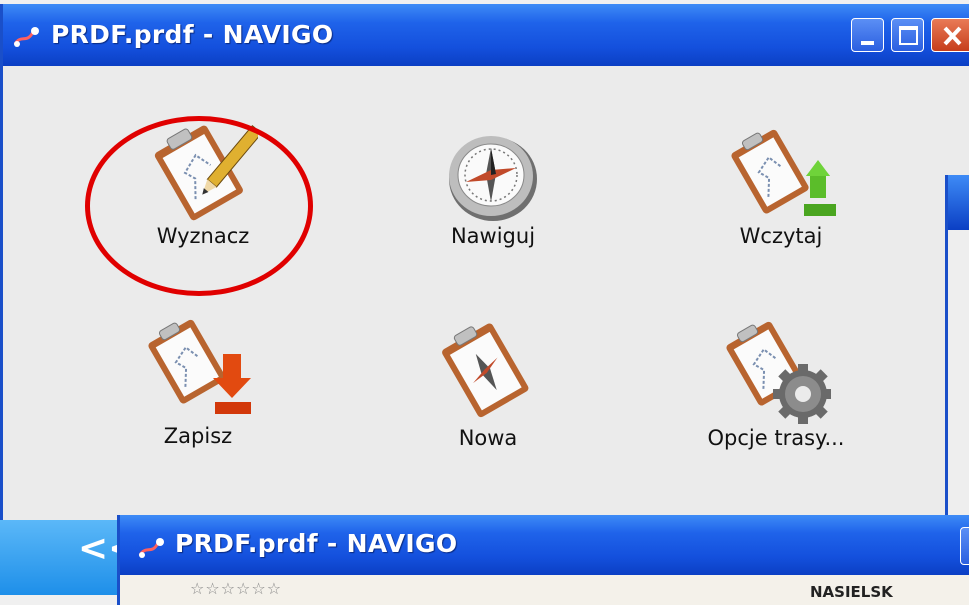  I want to click on minimize-button, so click(867, 35).